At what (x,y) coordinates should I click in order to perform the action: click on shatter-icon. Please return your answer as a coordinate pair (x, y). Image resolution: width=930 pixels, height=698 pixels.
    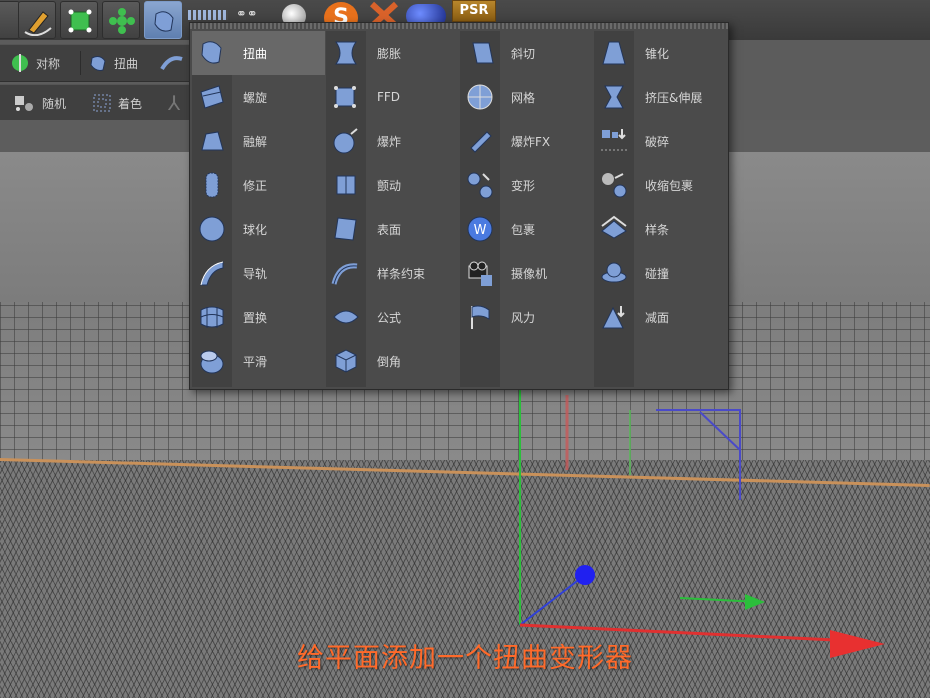
    Looking at the image, I should click on (614, 141).